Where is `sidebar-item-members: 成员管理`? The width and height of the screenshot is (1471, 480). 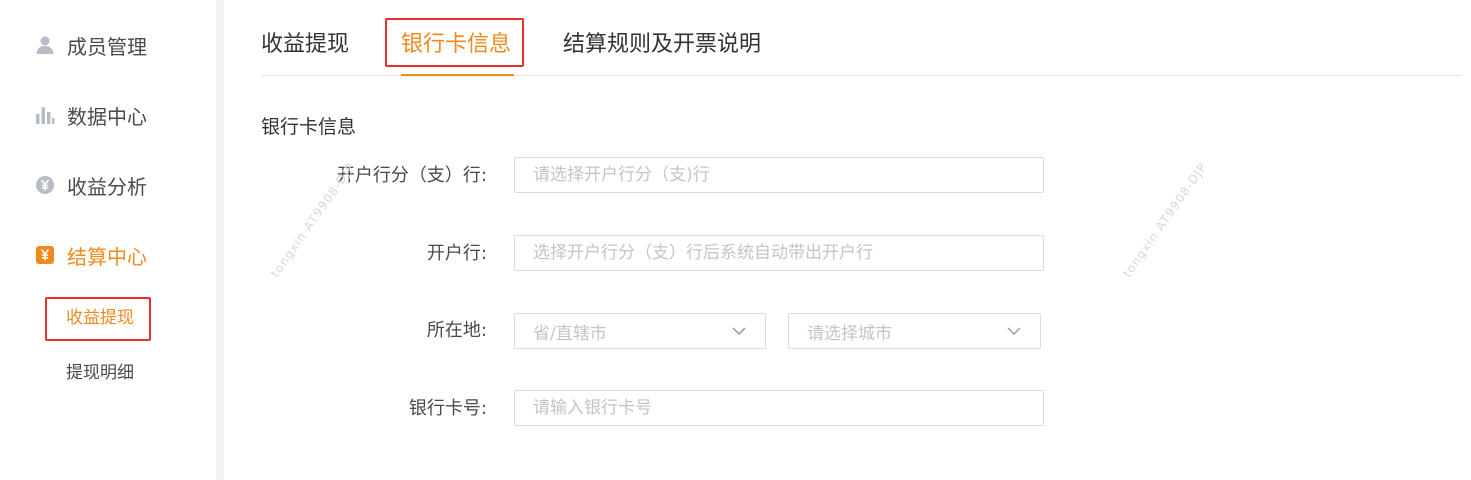
sidebar-item-members: 成员管理 is located at coordinates (91, 45).